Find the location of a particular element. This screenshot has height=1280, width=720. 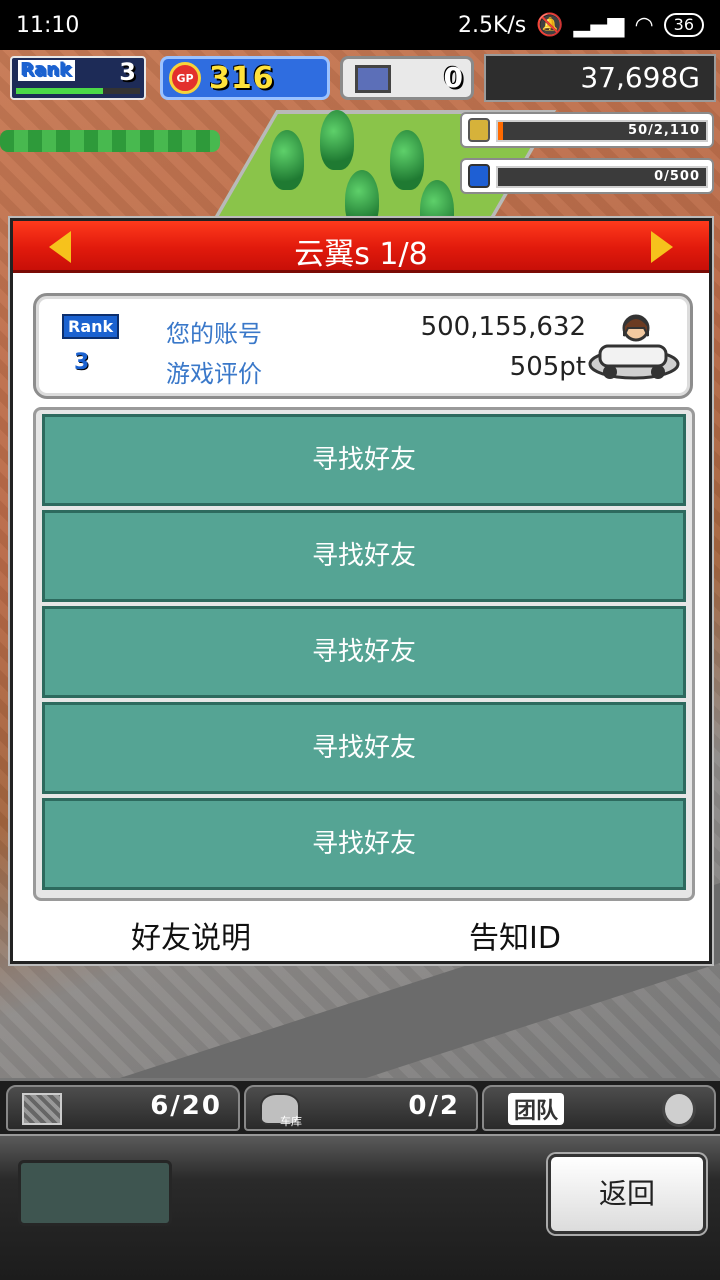

computer-icon is located at coordinates (373, 79).